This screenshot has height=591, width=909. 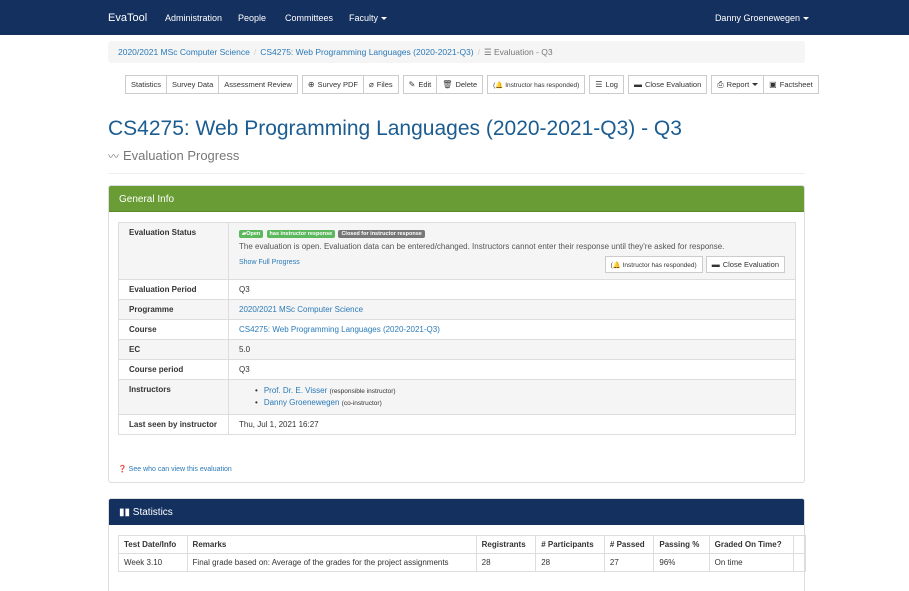 What do you see at coordinates (757, 18) in the screenshot?
I see `user-name: Danny Groenewegen` at bounding box center [757, 18].